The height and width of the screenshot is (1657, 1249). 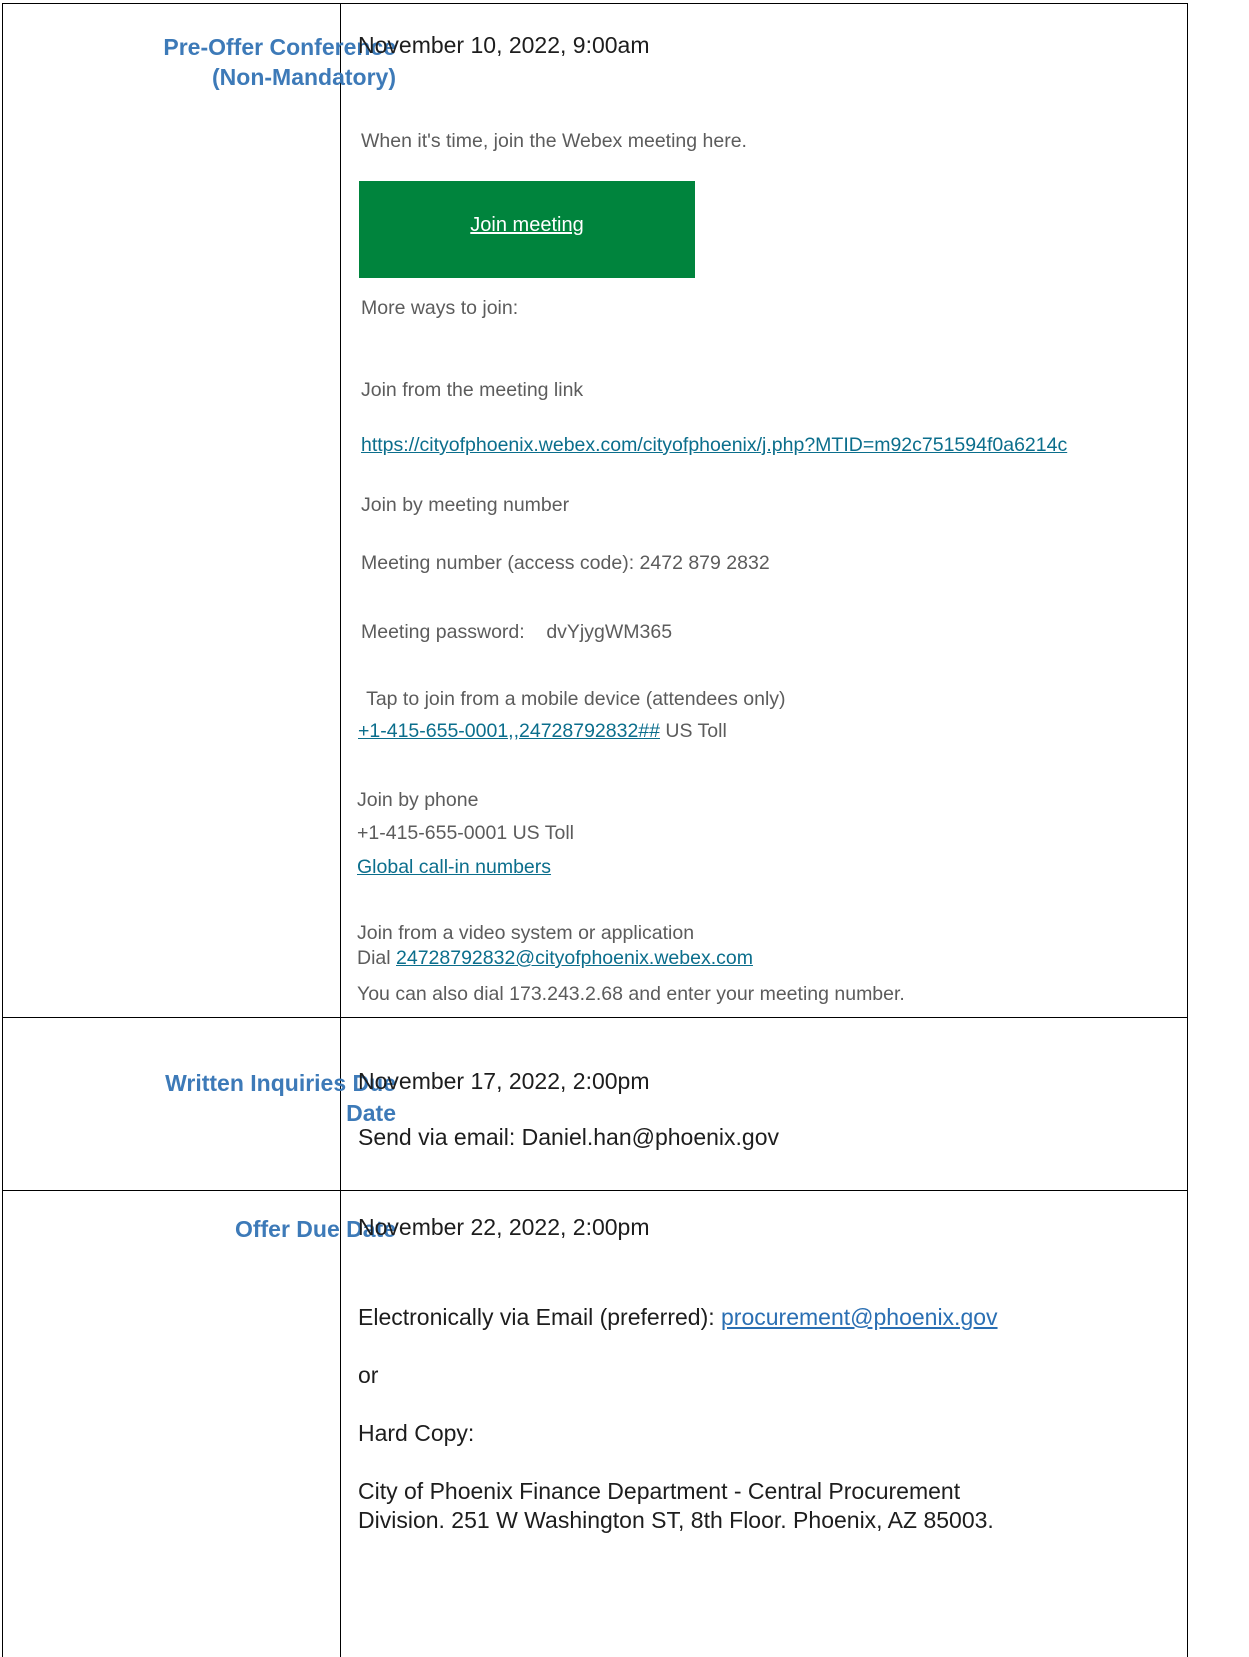 What do you see at coordinates (440, 308) in the screenshot?
I see `more-ways-heading: More ways to join:` at bounding box center [440, 308].